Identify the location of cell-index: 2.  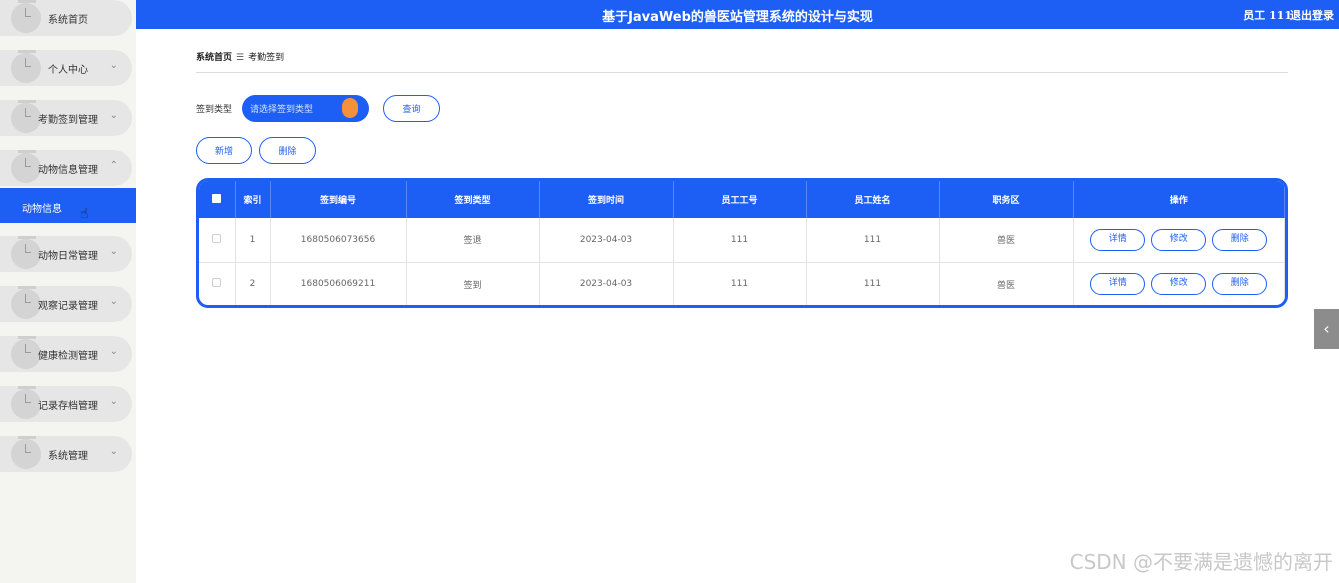
(253, 283).